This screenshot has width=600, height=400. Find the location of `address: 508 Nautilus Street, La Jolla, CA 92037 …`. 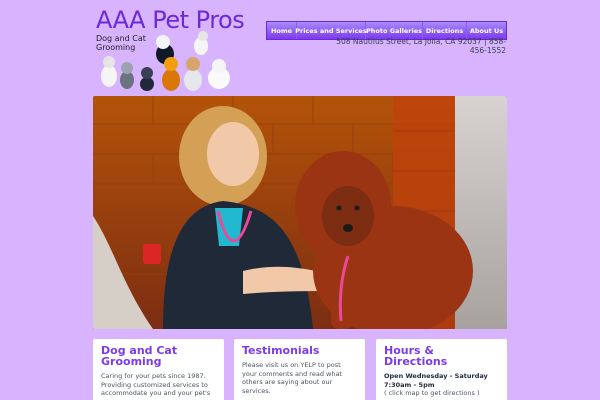

address: 508 Nautilus Street, La Jolla, CA 92037 … is located at coordinates (421, 46).